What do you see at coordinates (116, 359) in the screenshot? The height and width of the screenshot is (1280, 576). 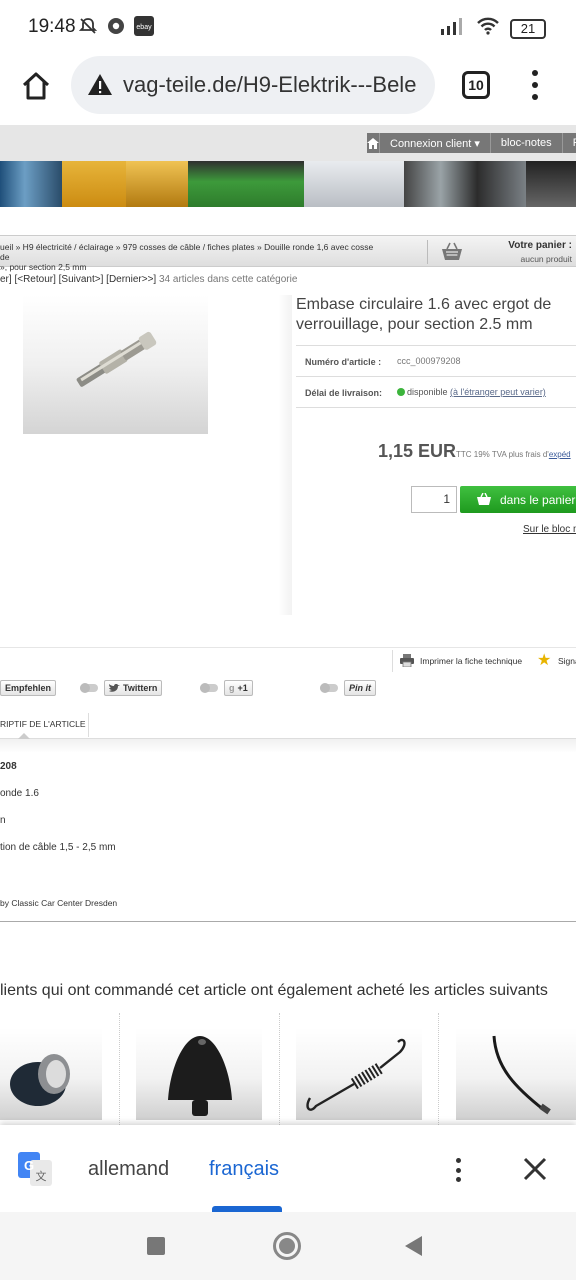 I see `cable-terminal-image` at bounding box center [116, 359].